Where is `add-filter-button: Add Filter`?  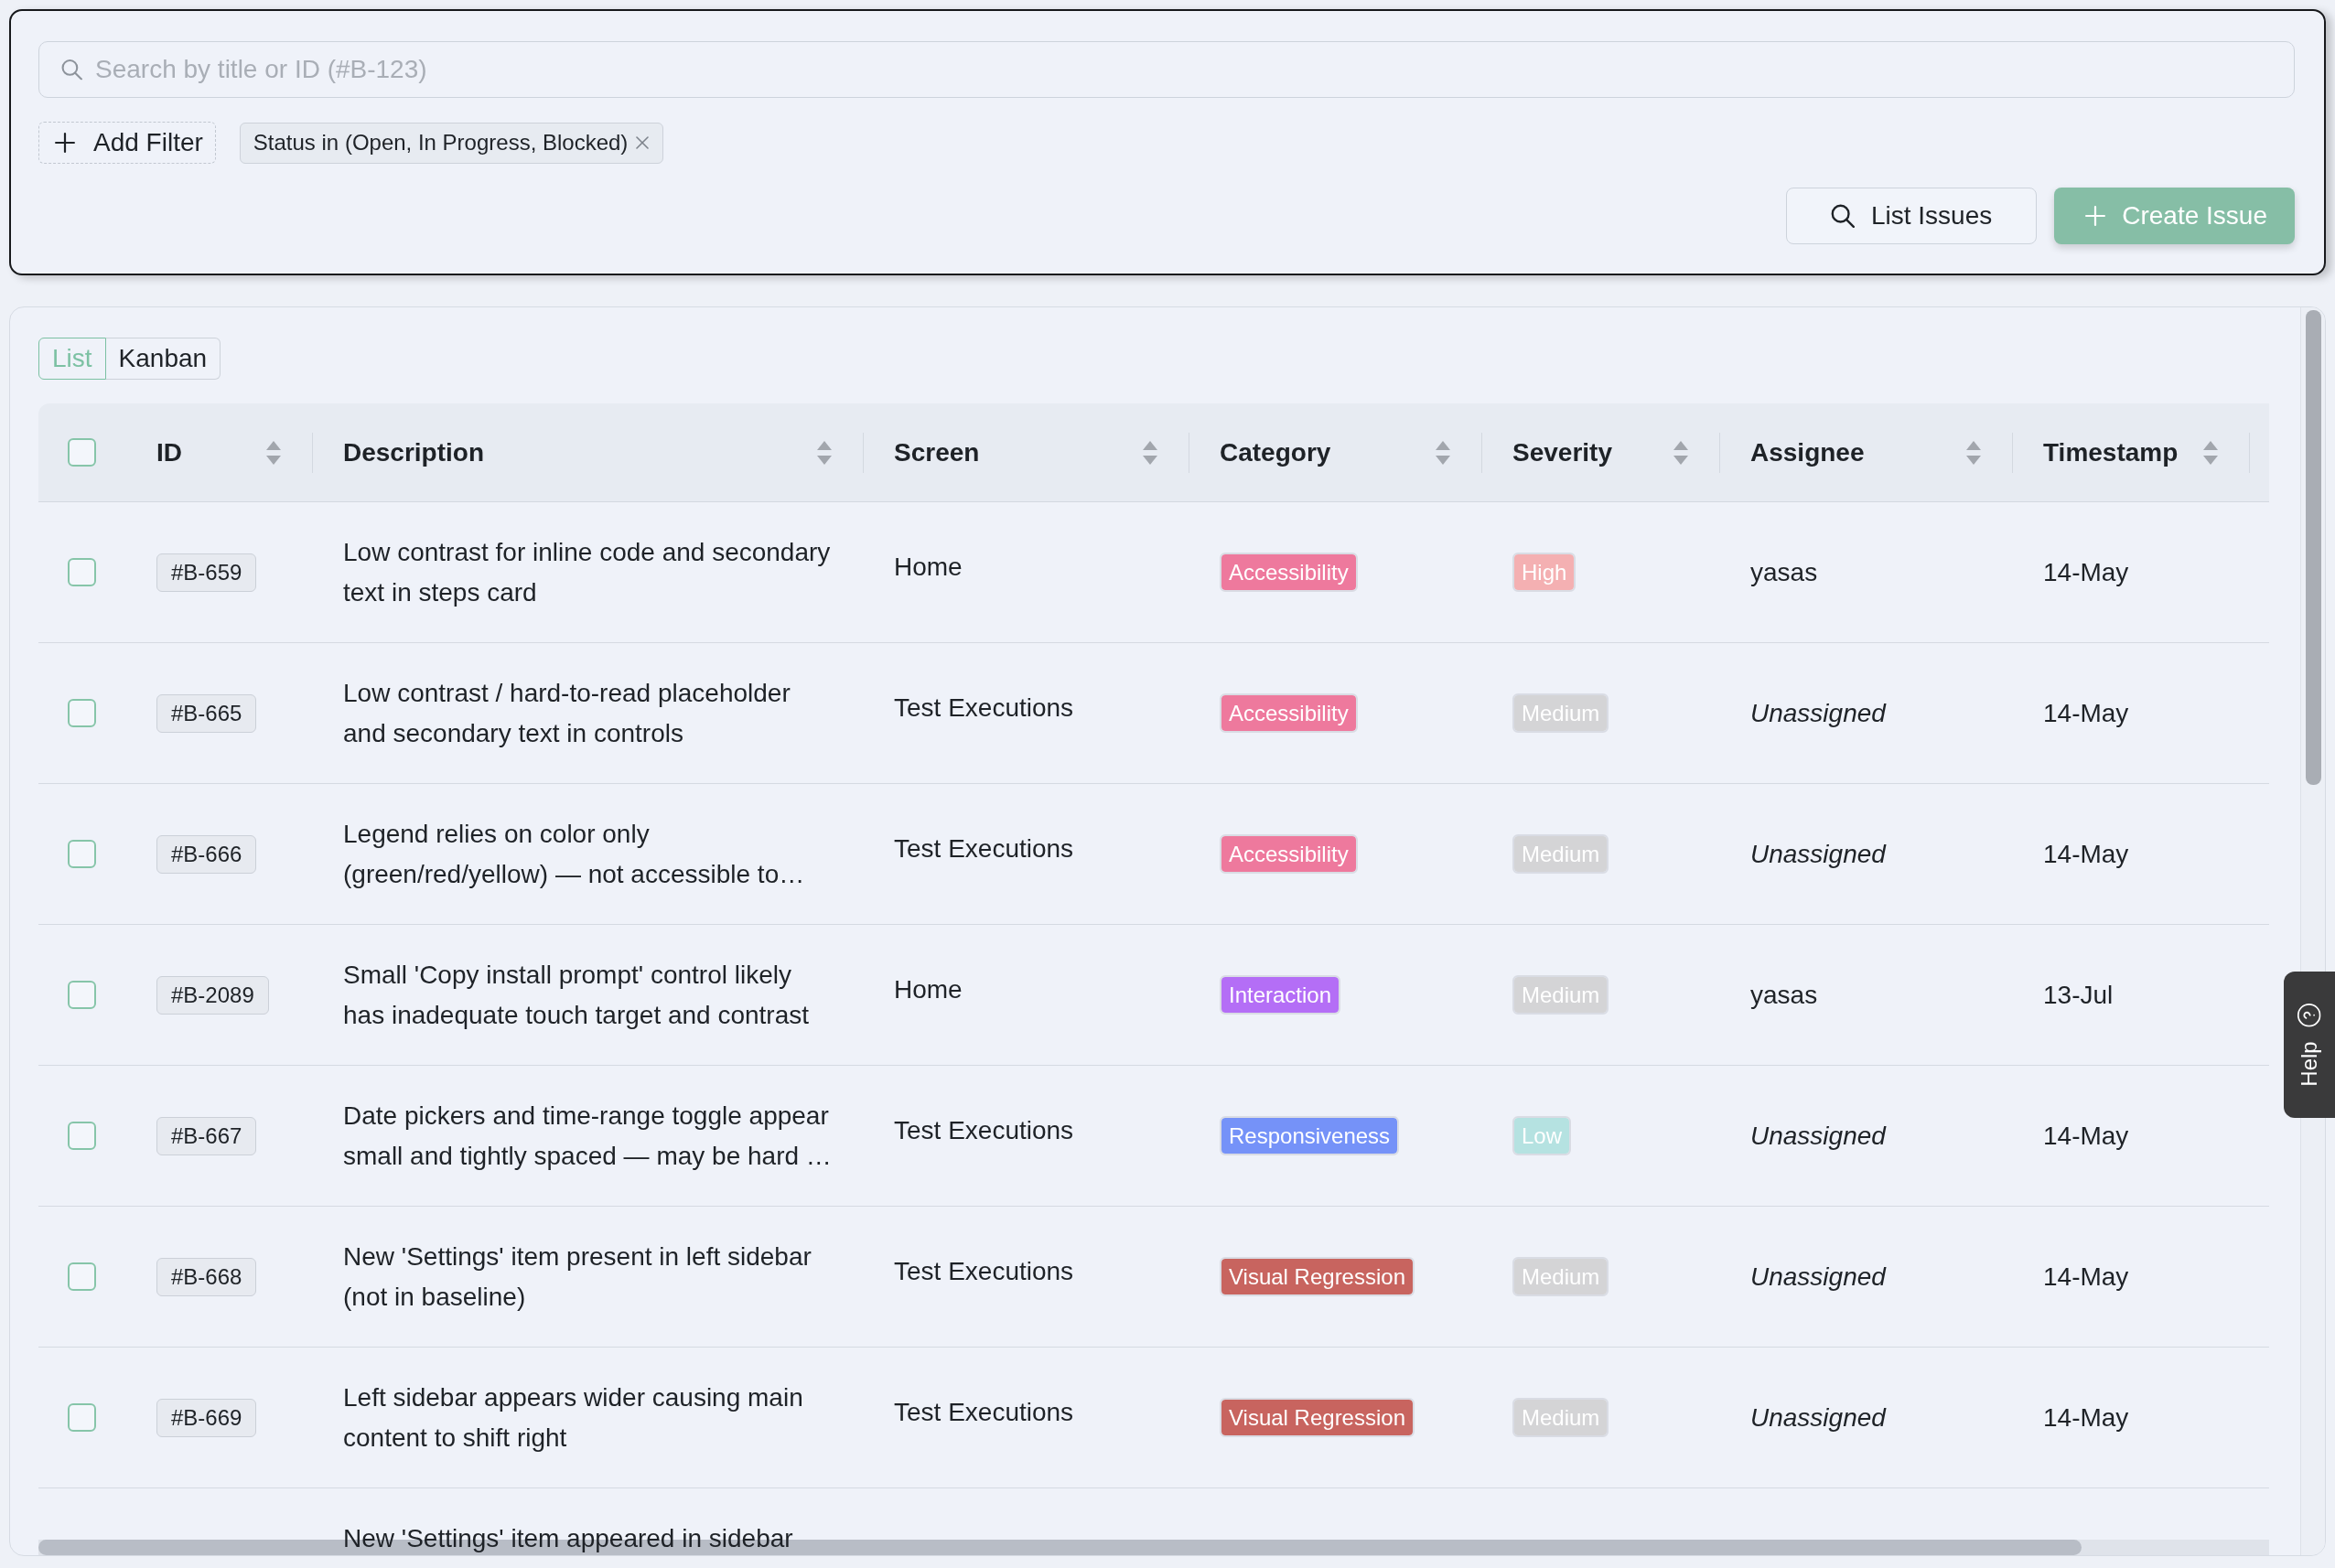
add-filter-button: Add Filter is located at coordinates (127, 143).